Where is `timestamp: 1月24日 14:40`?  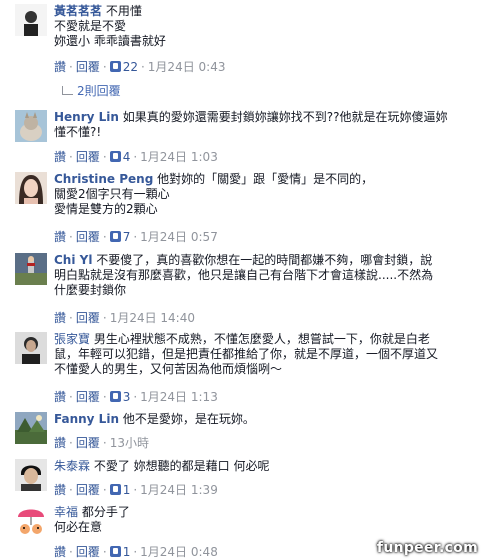
timestamp: 1月24日 14:40 is located at coordinates (152, 318).